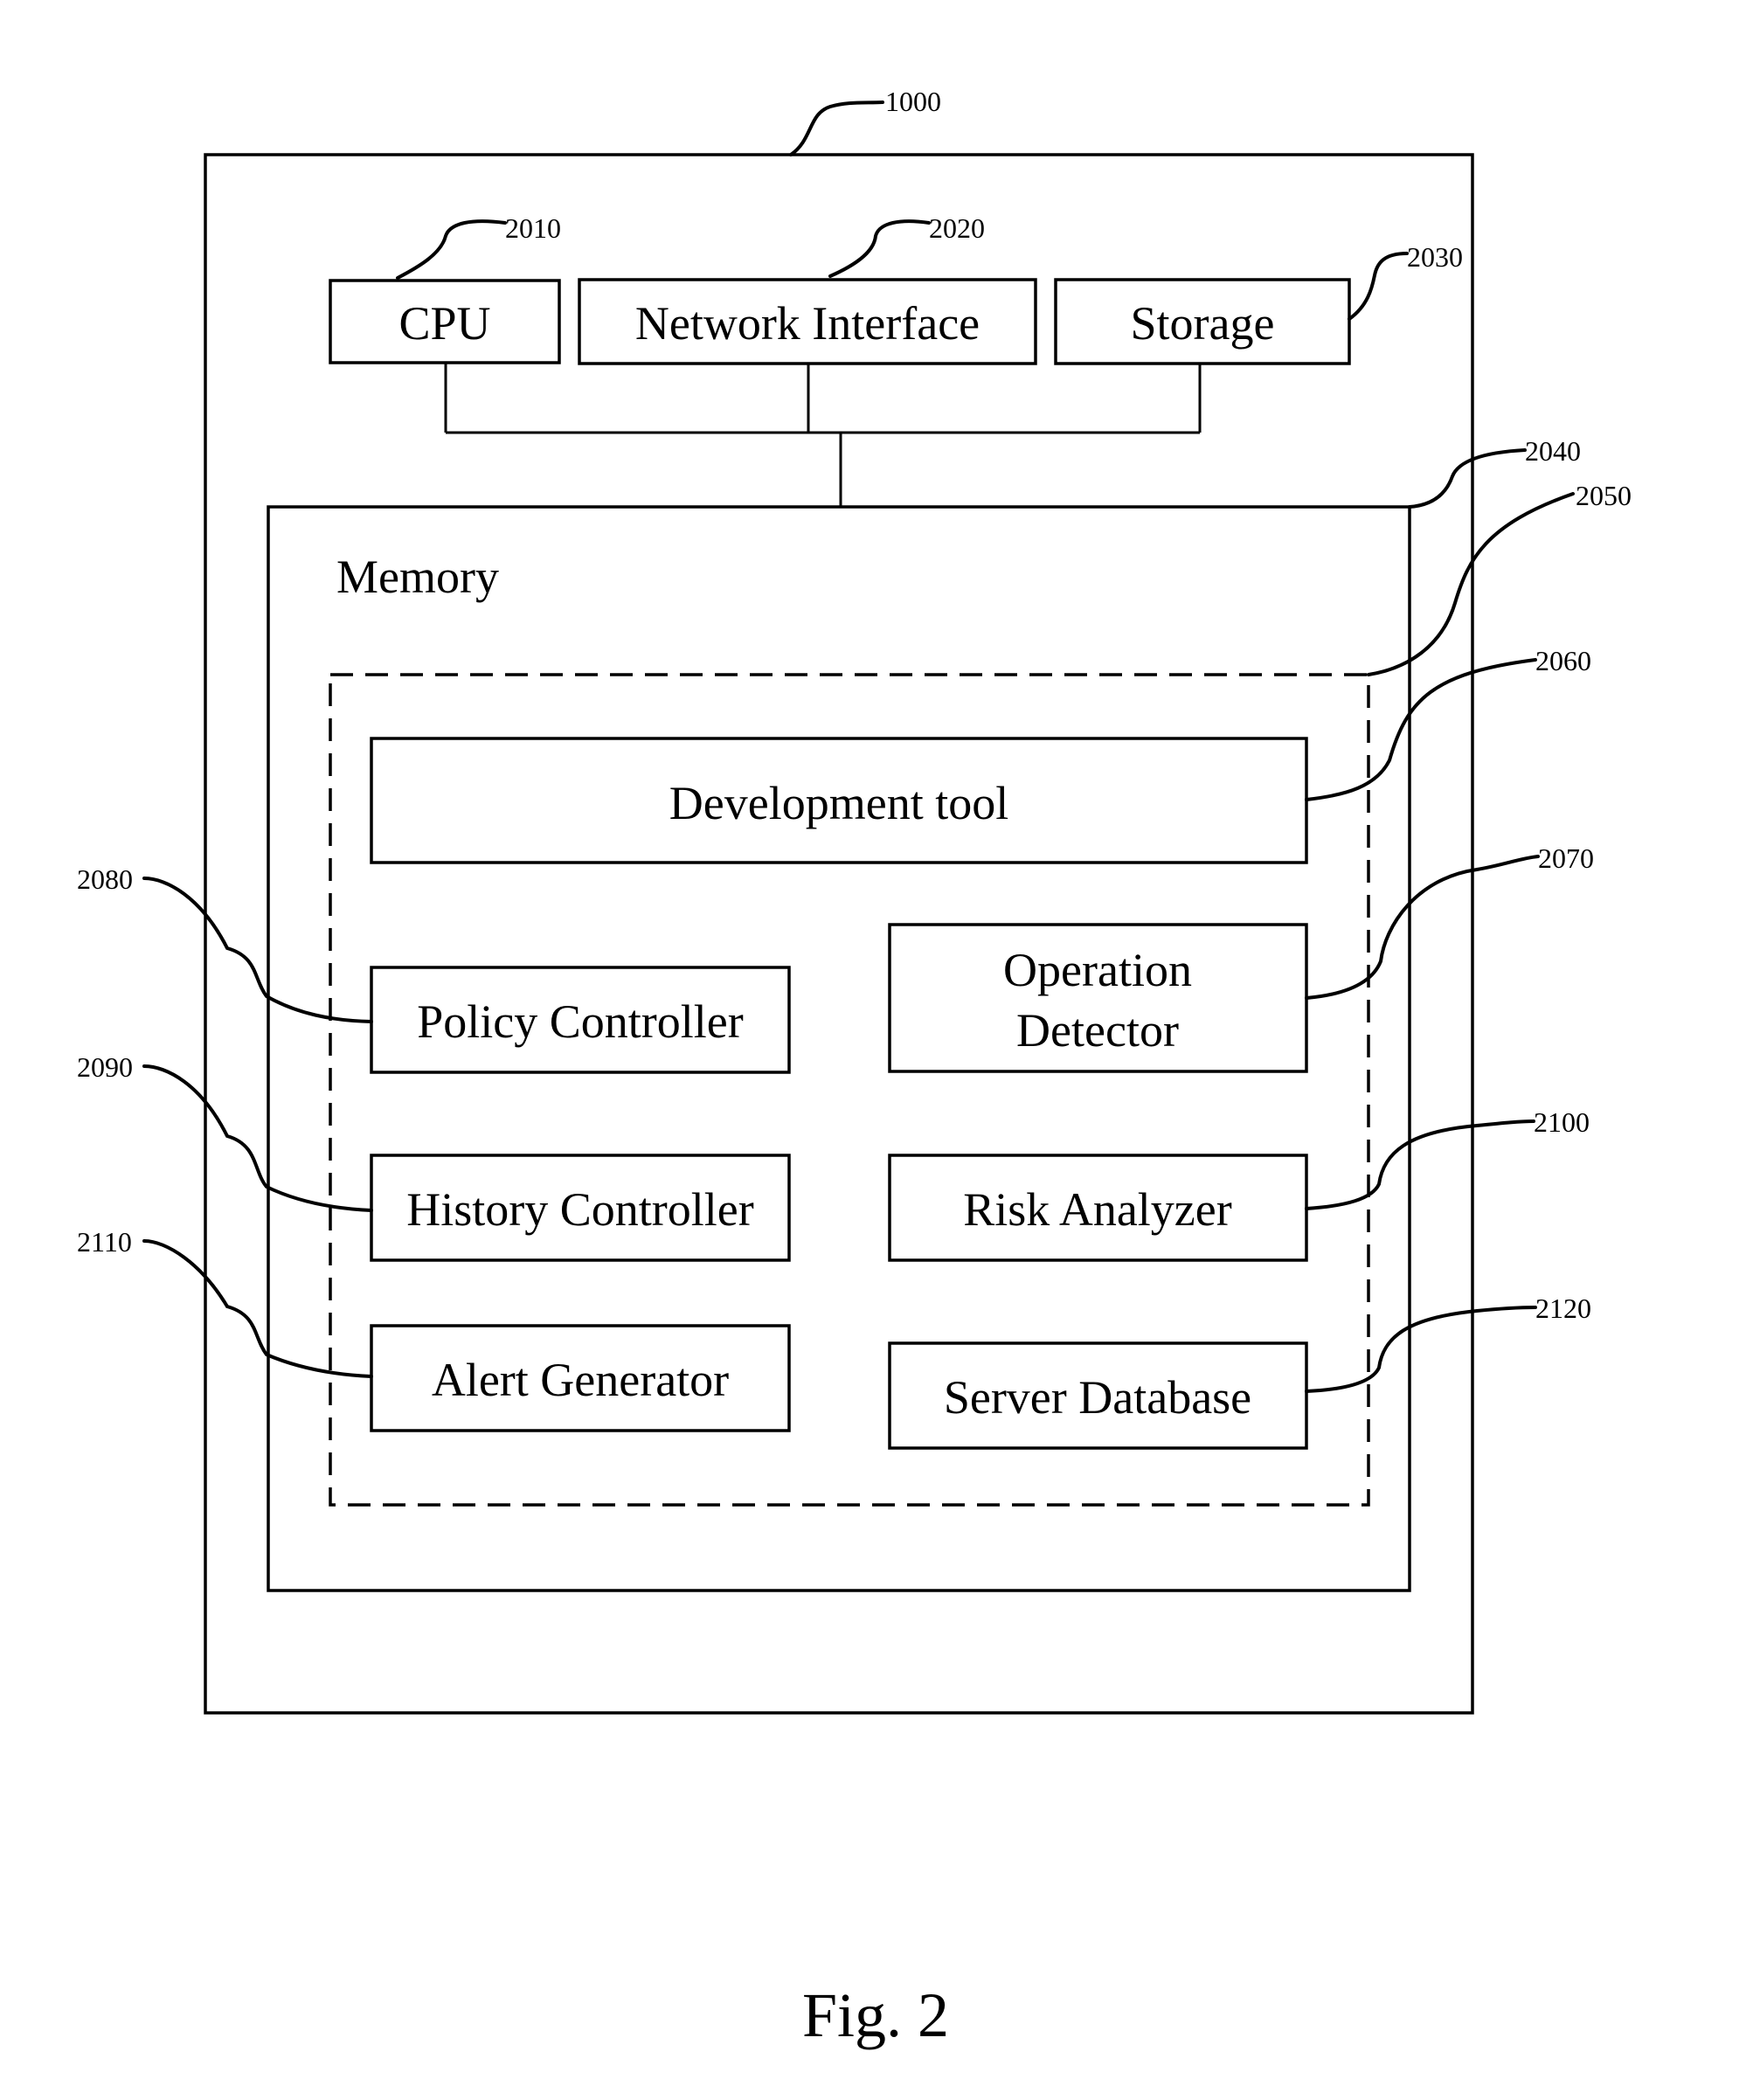 This screenshot has height=2100, width=1753. Describe the element at coordinates (1098, 1031) in the screenshot. I see `operation-detector-label-line2: Detector` at that location.